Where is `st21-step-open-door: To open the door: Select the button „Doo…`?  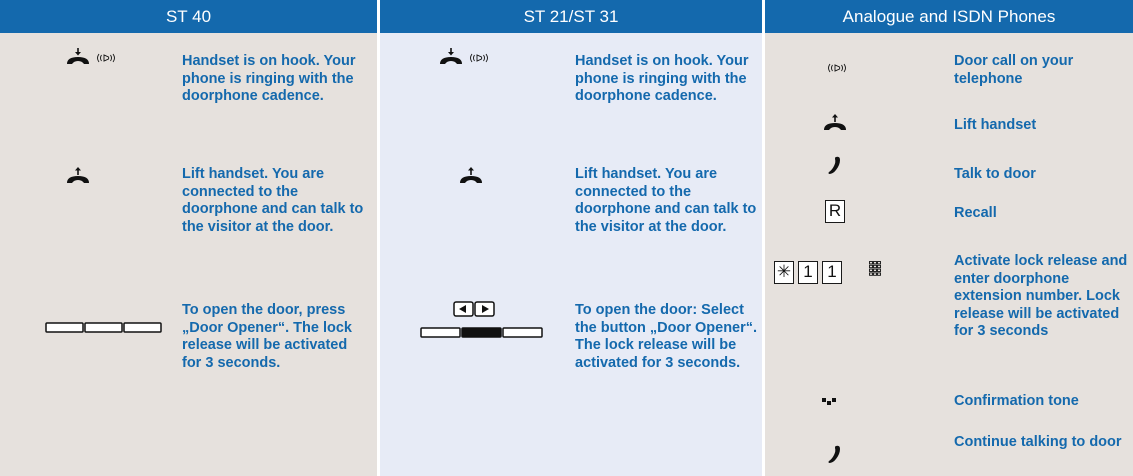 st21-step-open-door: To open the door: Select the button „Doo… is located at coordinates (666, 336).